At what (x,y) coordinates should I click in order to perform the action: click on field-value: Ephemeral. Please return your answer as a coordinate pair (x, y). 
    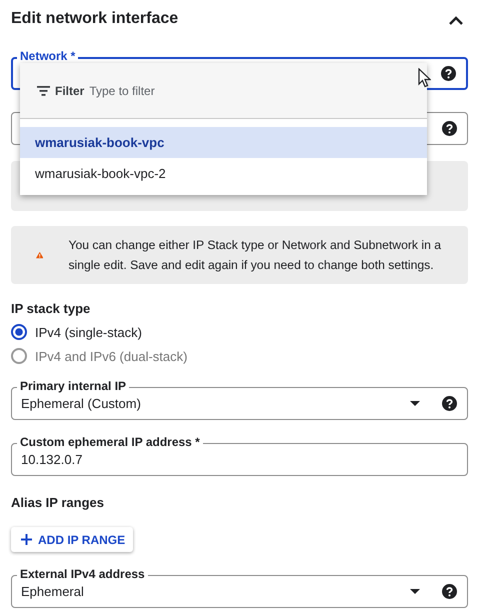
    Looking at the image, I should click on (53, 591).